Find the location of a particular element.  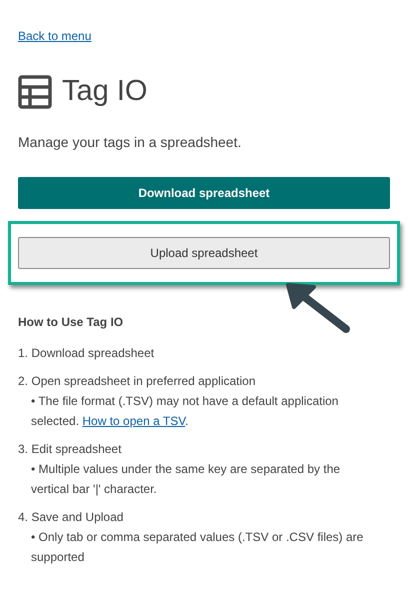

instructions-heading: How to Use Tag IO is located at coordinates (71, 322).